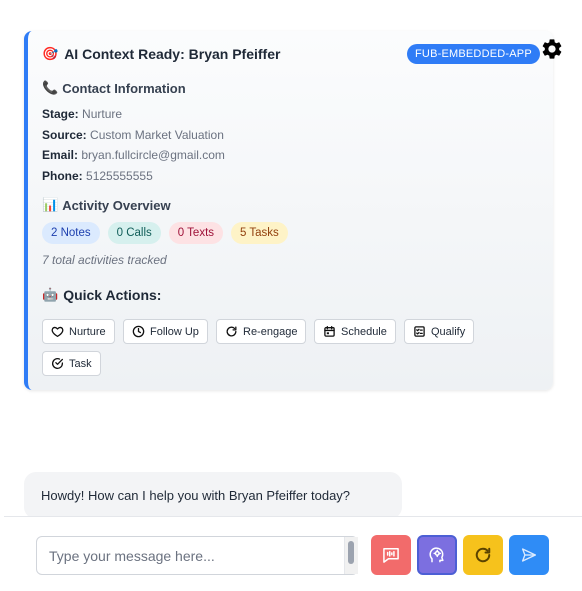 This screenshot has height=591, width=582. I want to click on contact-info-heading-text: Contact Information, so click(124, 88).